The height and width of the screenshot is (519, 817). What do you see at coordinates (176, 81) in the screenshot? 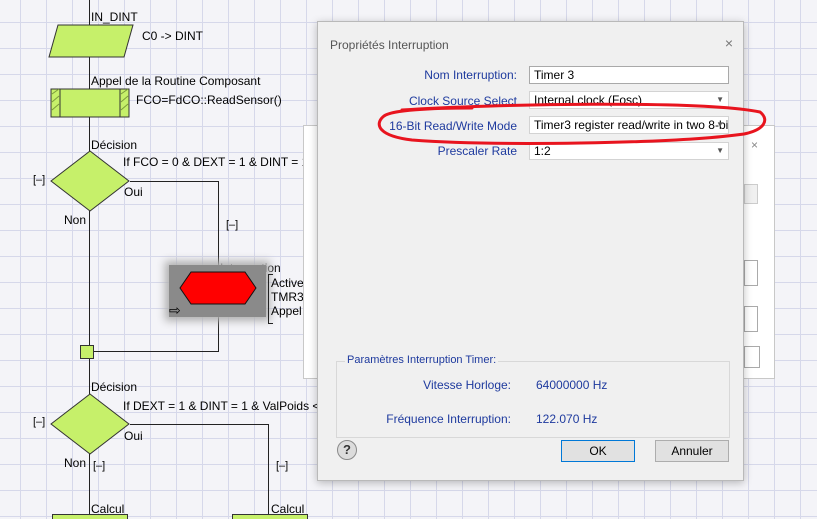
I see `call-block-title: Appel de la Routine Composant` at bounding box center [176, 81].